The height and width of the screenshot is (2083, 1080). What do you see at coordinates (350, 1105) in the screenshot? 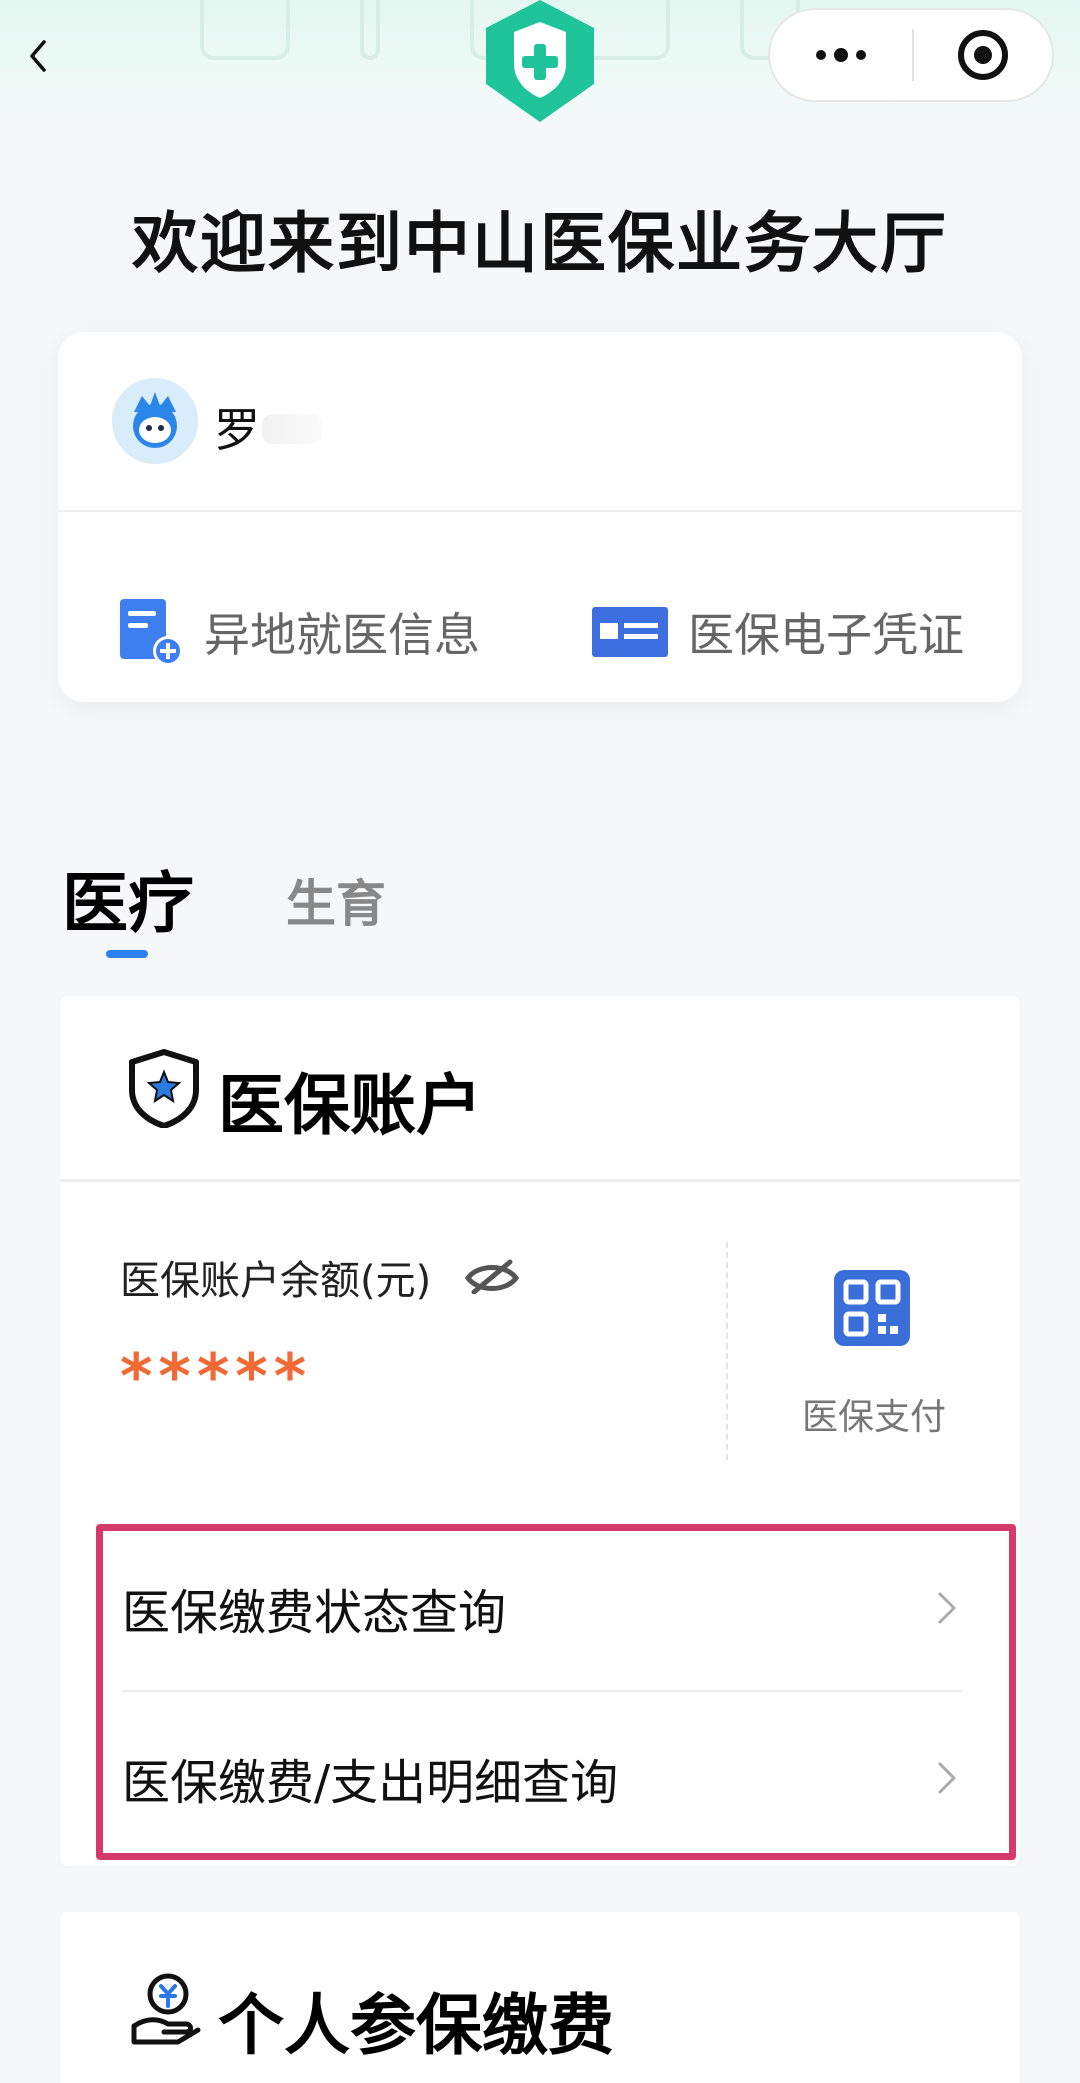
I see `account-title: 医保账户` at bounding box center [350, 1105].